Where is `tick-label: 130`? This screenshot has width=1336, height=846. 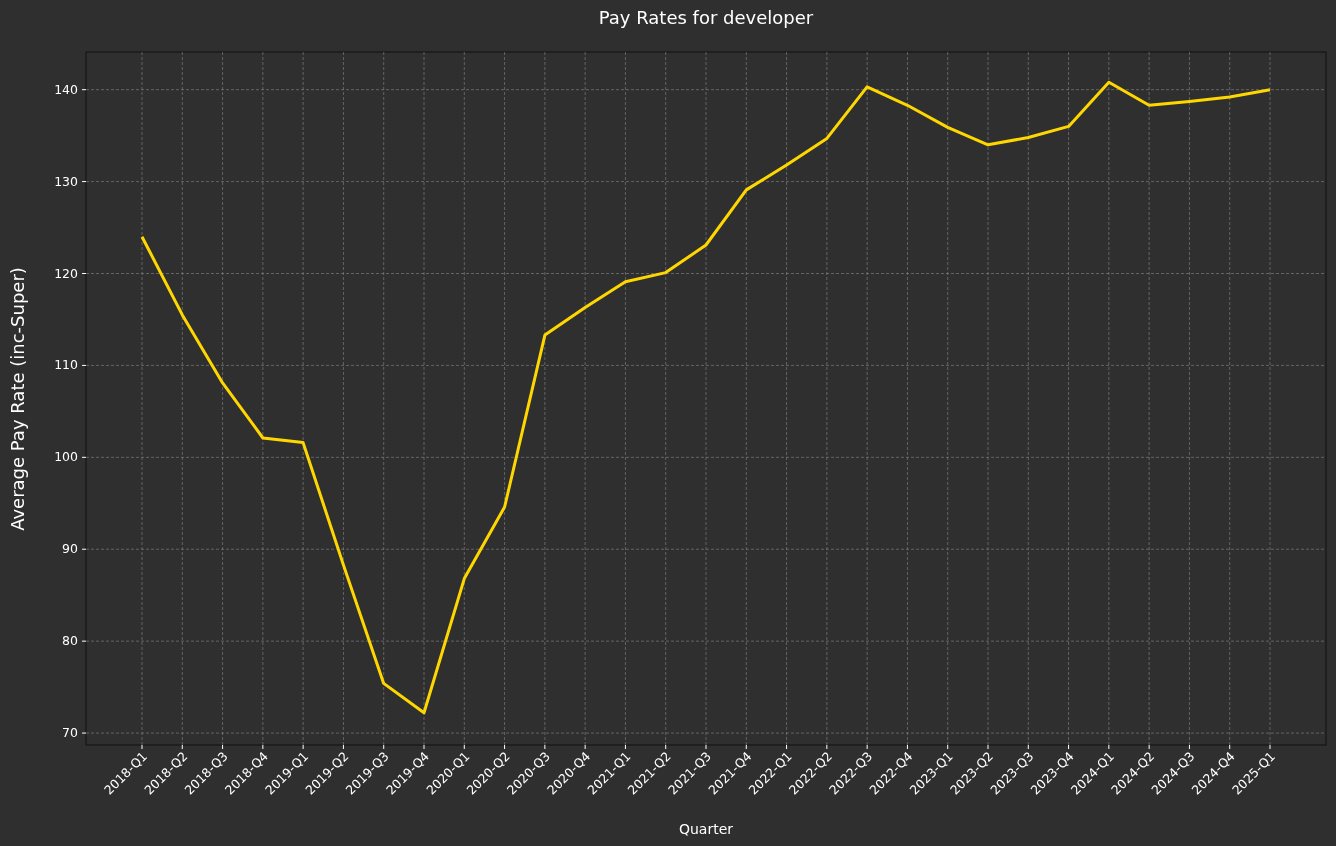
tick-label: 130 is located at coordinates (66, 181).